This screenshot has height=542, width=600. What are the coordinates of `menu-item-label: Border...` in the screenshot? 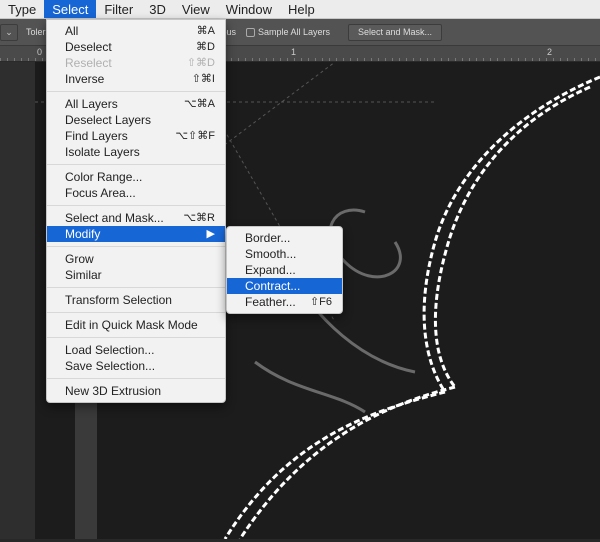 It's located at (268, 238).